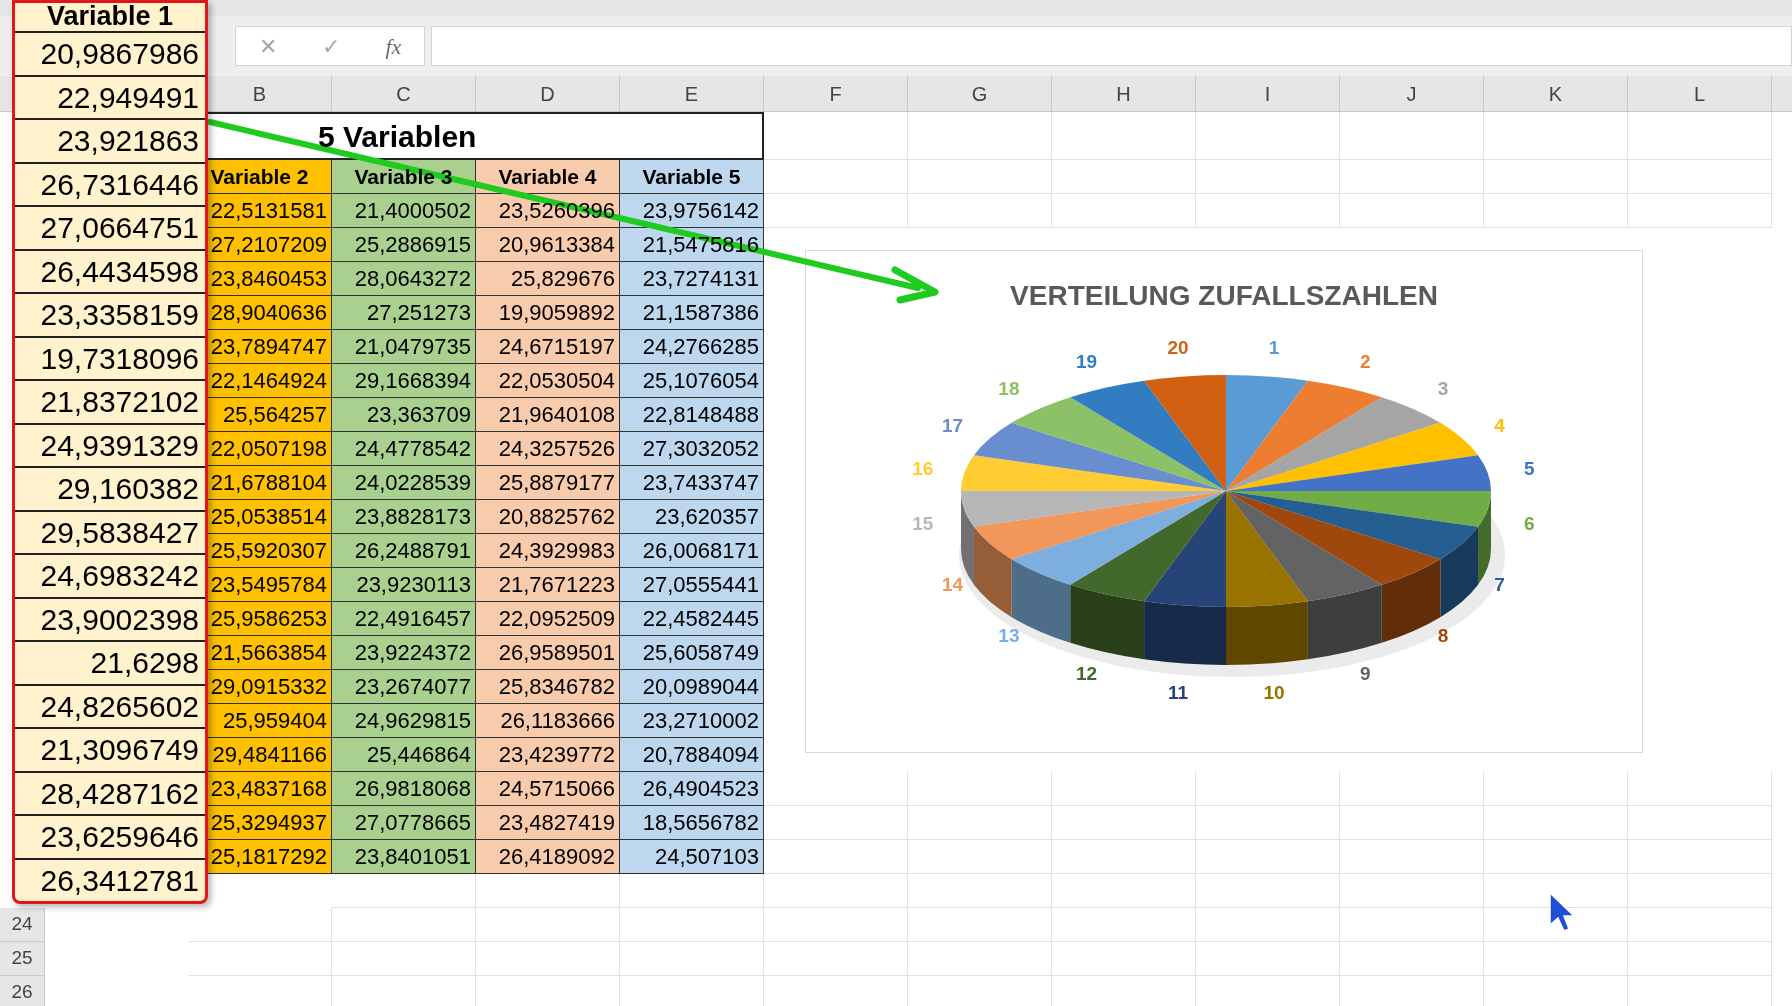 The image size is (1792, 1006). Describe the element at coordinates (1443, 636) in the screenshot. I see `data-label: 8` at that location.